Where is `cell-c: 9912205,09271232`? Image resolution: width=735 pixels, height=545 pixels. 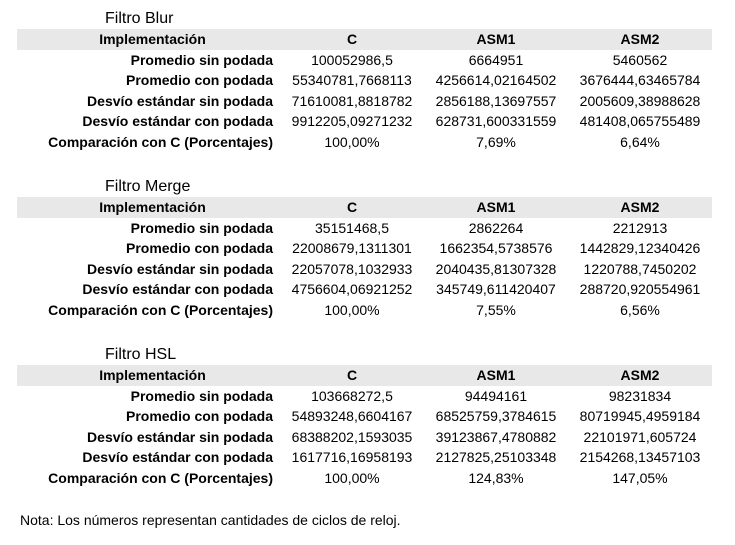 cell-c: 9912205,09271232 is located at coordinates (352, 121).